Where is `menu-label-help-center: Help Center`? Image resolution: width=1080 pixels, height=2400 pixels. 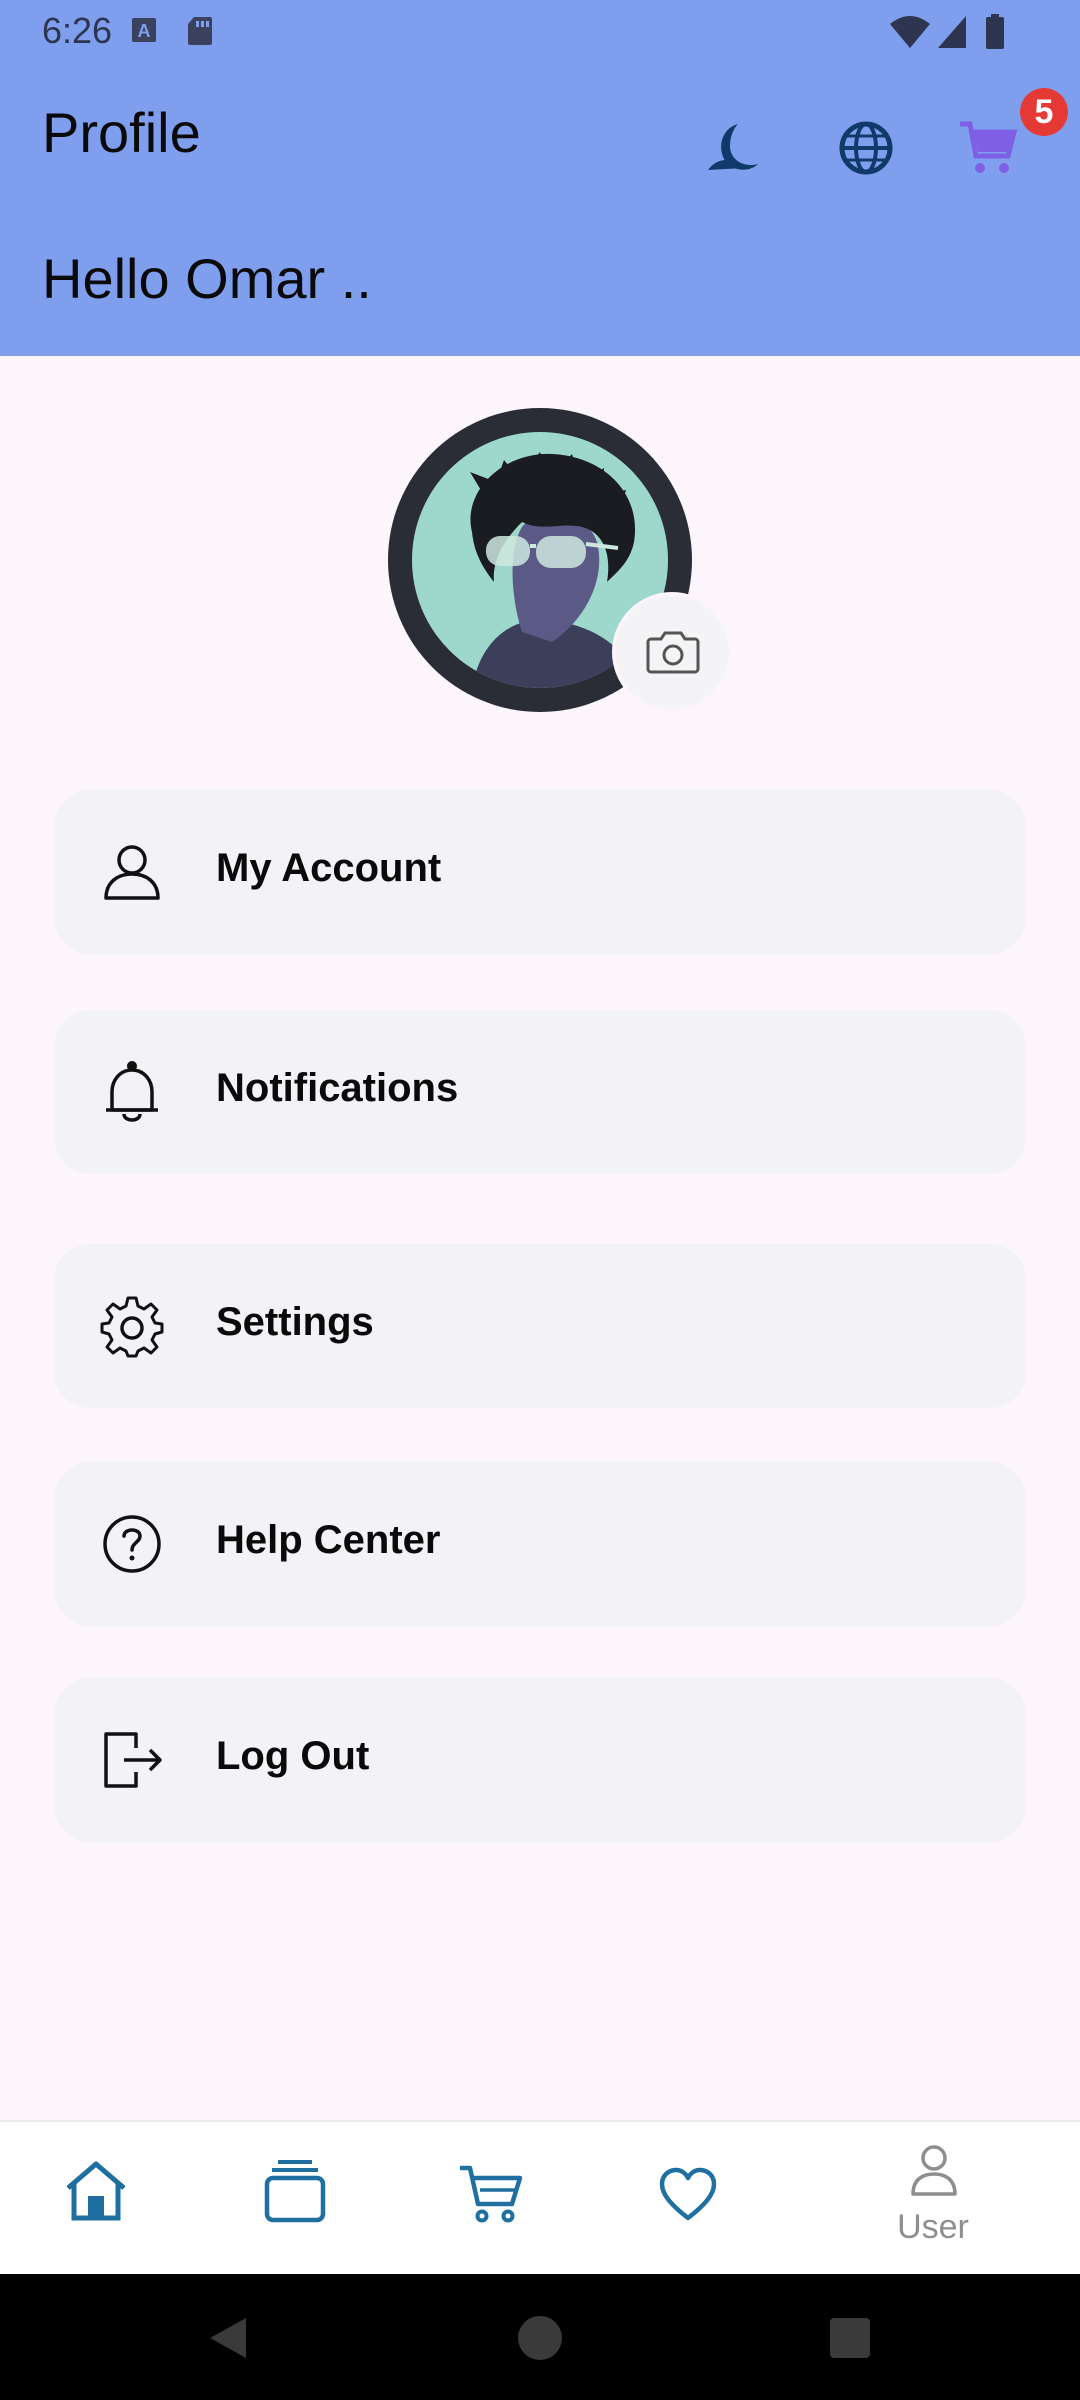 menu-label-help-center: Help Center is located at coordinates (328, 1540).